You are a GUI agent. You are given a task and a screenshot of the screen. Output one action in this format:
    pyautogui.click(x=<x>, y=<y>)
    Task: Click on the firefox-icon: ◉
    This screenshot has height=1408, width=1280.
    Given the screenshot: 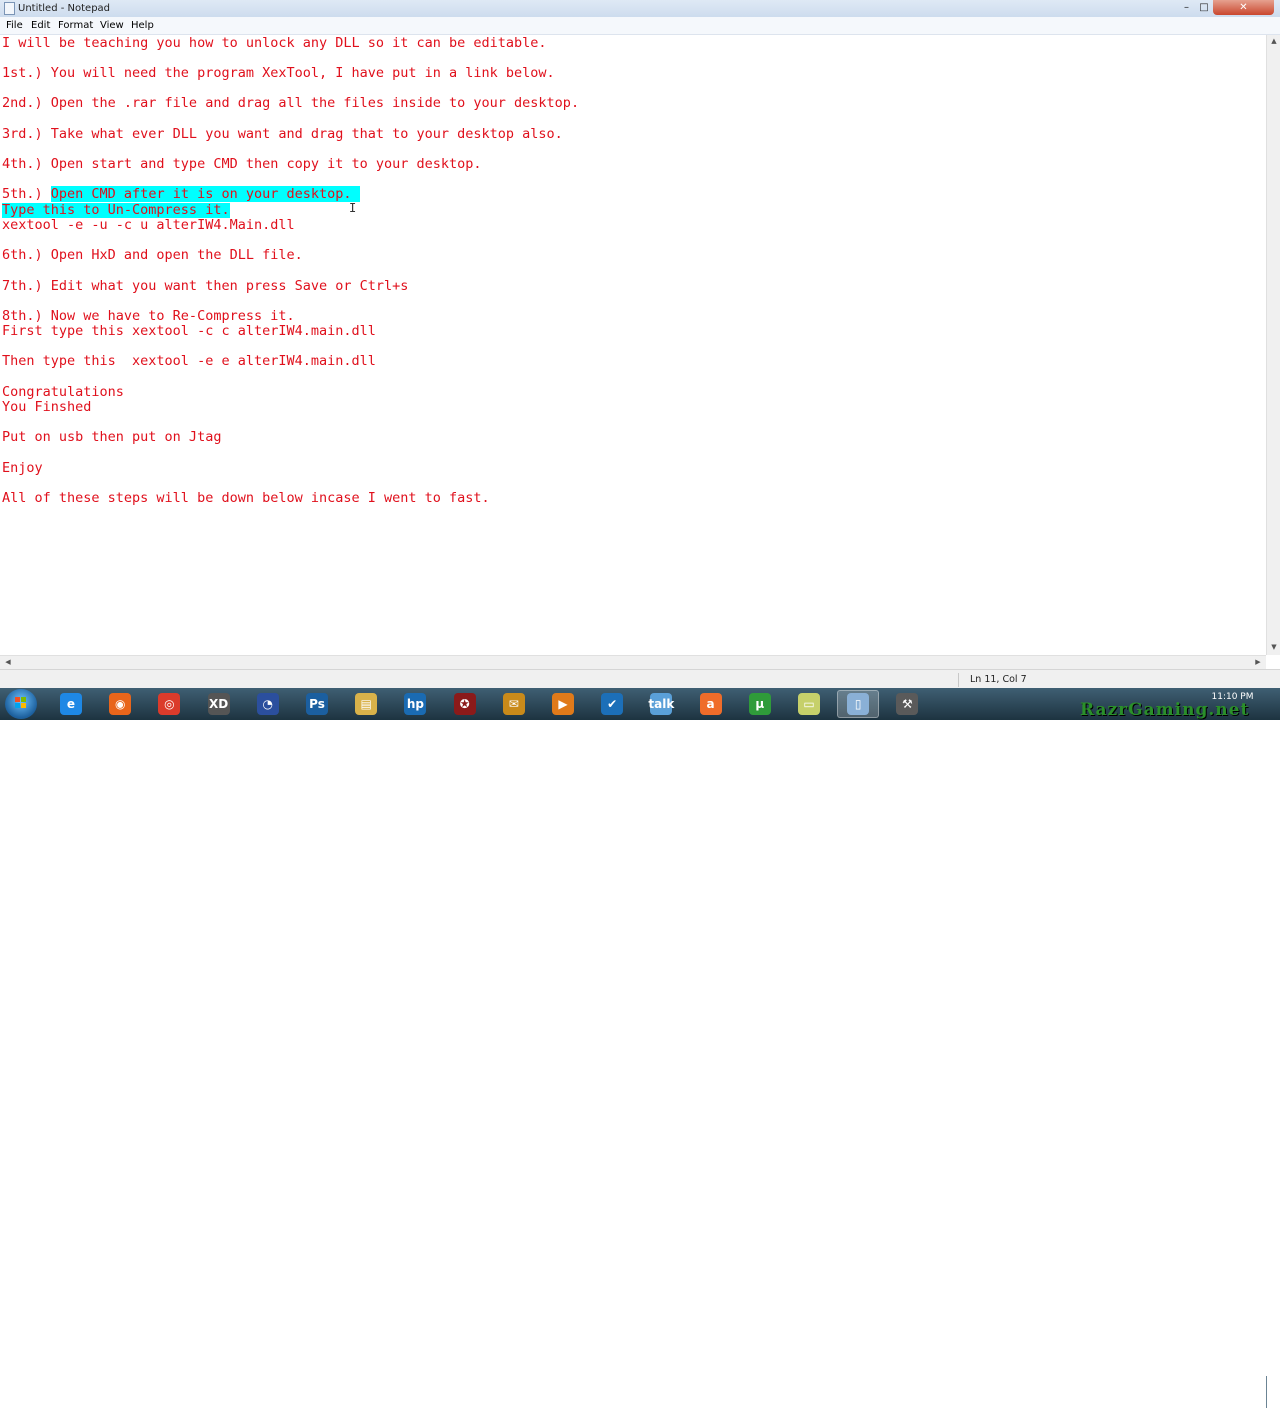 What is the action you would take?
    pyautogui.click(x=120, y=704)
    